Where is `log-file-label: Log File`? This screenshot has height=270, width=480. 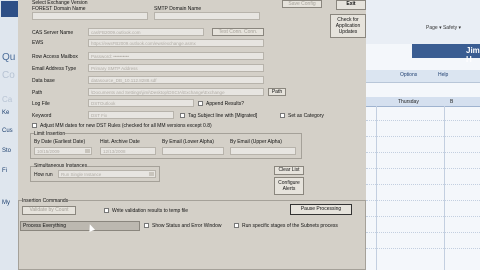 log-file-label: Log File is located at coordinates (41, 104).